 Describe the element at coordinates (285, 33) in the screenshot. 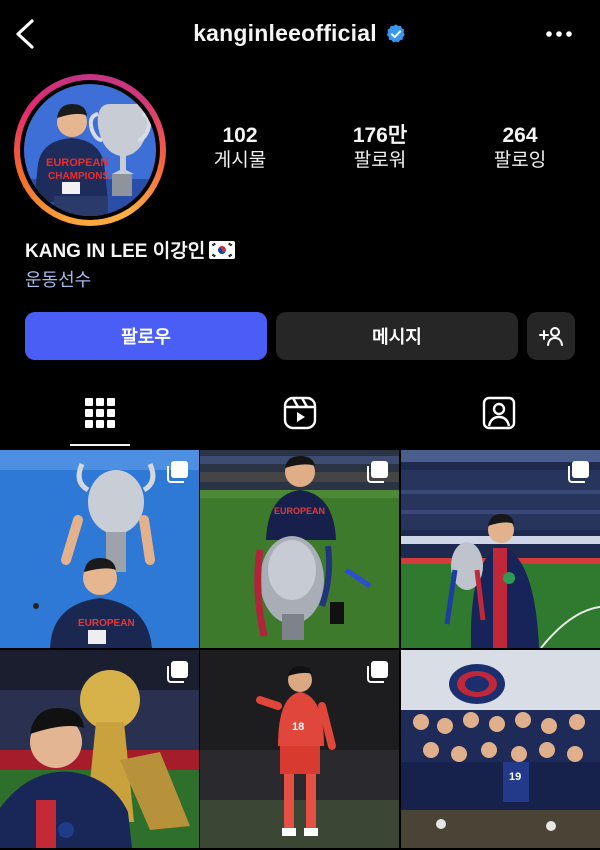

I see `username: kanginleeofficial` at that location.